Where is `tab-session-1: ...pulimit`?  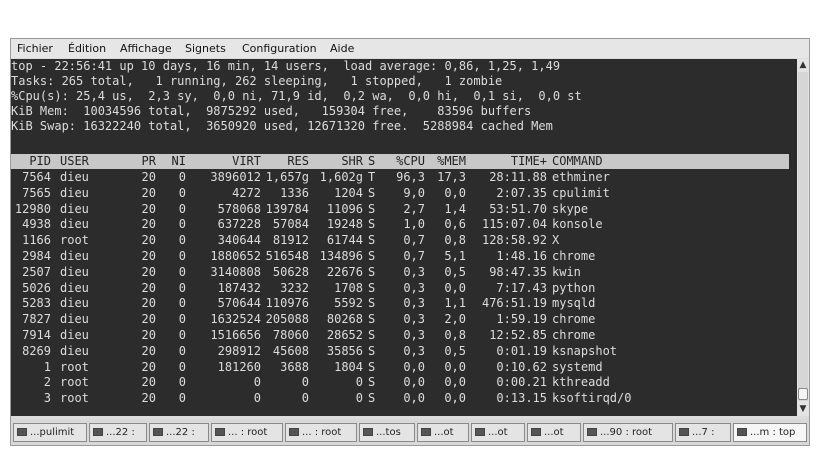
tab-session-1: ...pulimit is located at coordinates (50, 432).